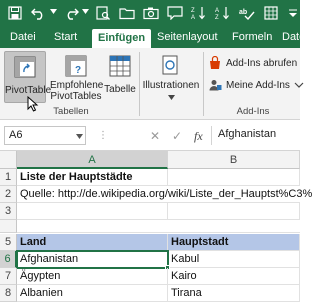 This screenshot has width=320, height=302. Describe the element at coordinates (234, 177) in the screenshot. I see `cell-b1` at that location.